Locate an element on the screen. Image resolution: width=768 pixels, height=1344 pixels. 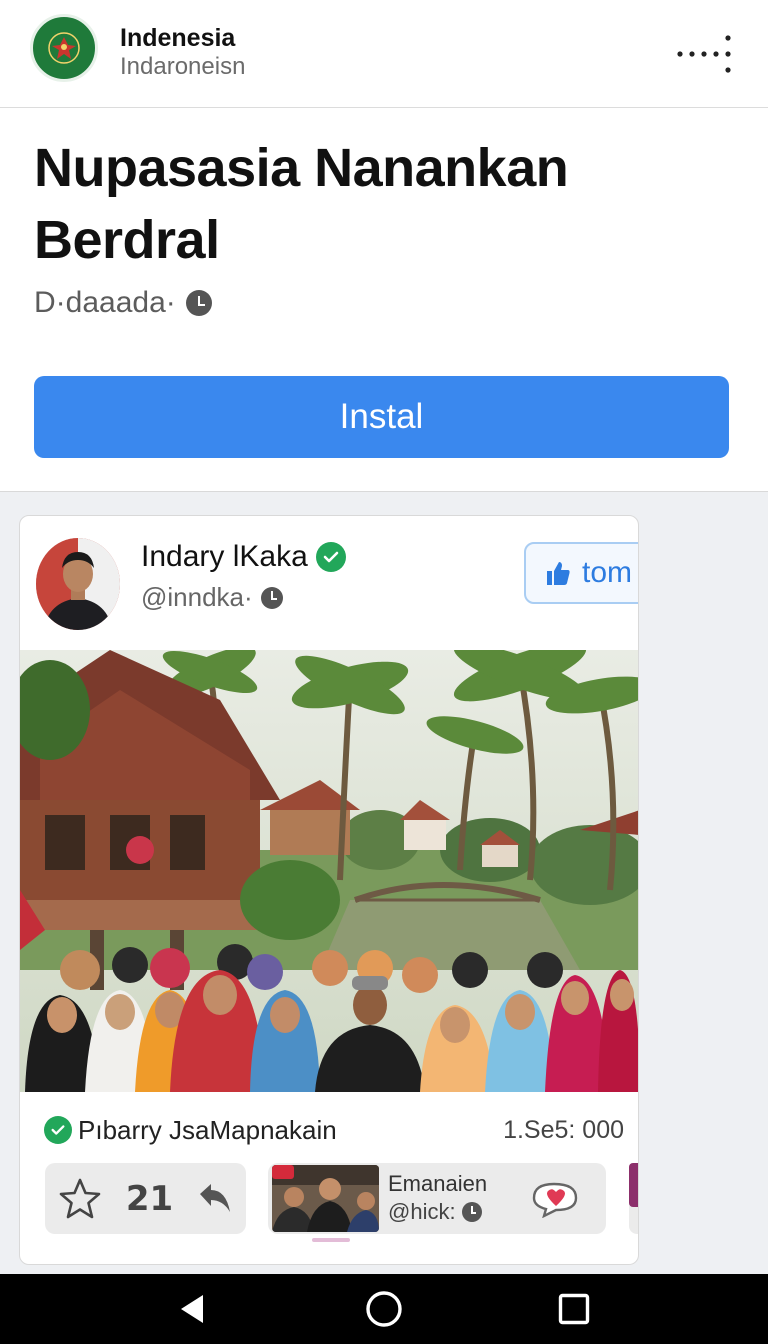
system-nav-bar is located at coordinates (384, 1309).